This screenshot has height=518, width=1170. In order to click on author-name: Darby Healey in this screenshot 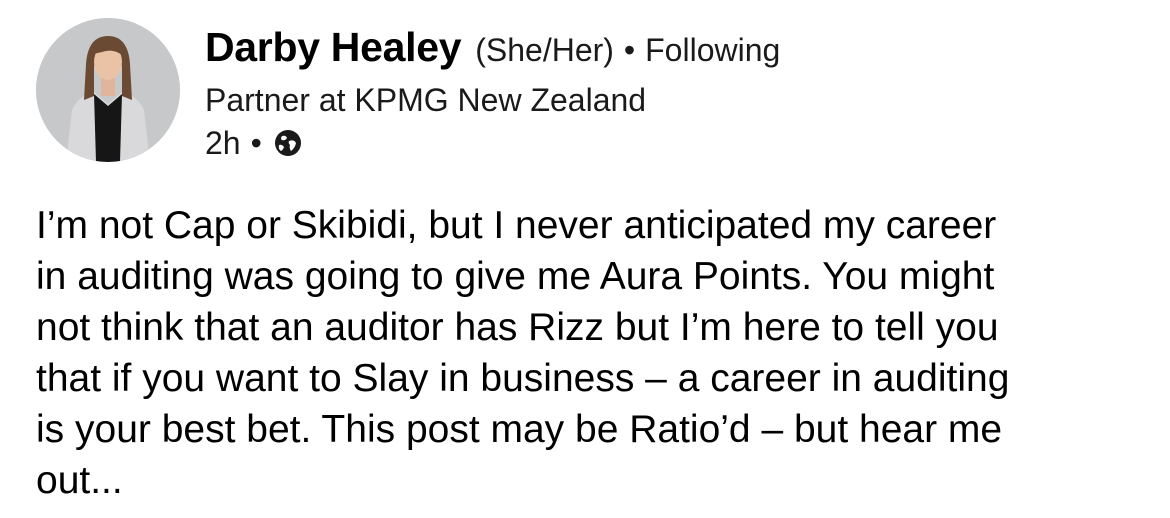, I will do `click(333, 47)`.